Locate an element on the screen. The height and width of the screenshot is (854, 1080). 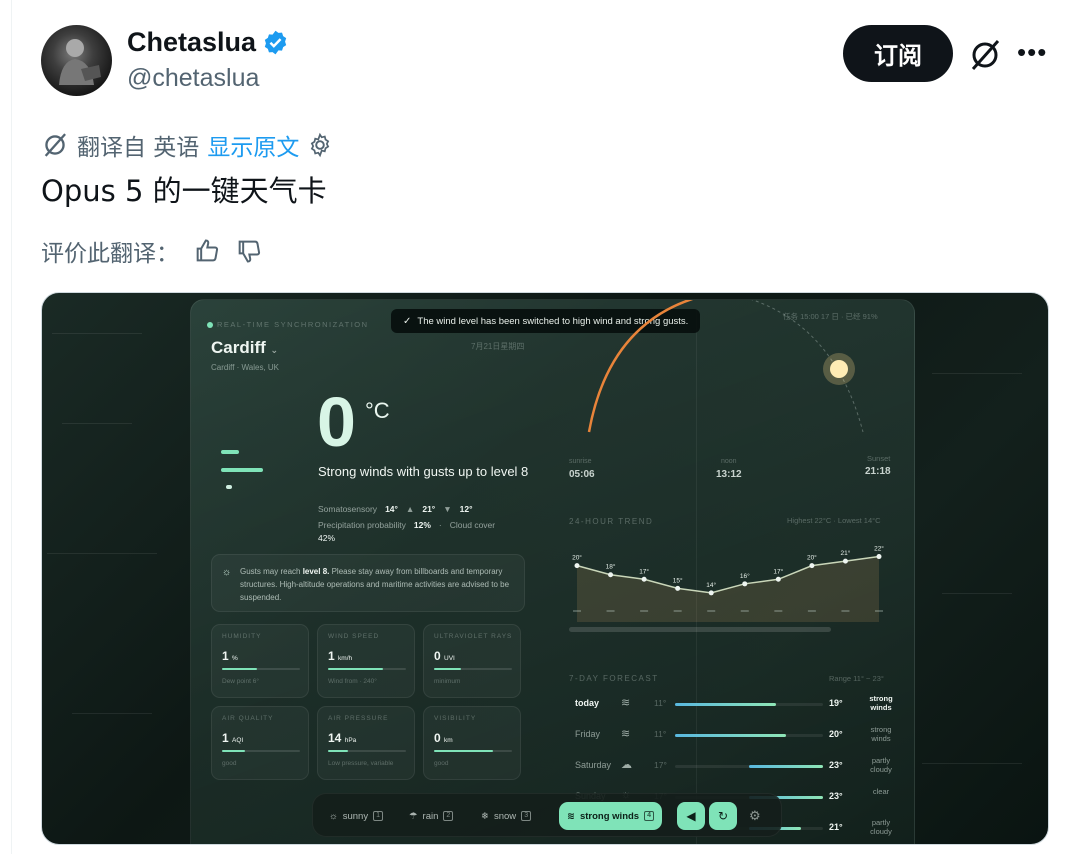
noon-time: 13:12 is located at coordinates (729, 474).